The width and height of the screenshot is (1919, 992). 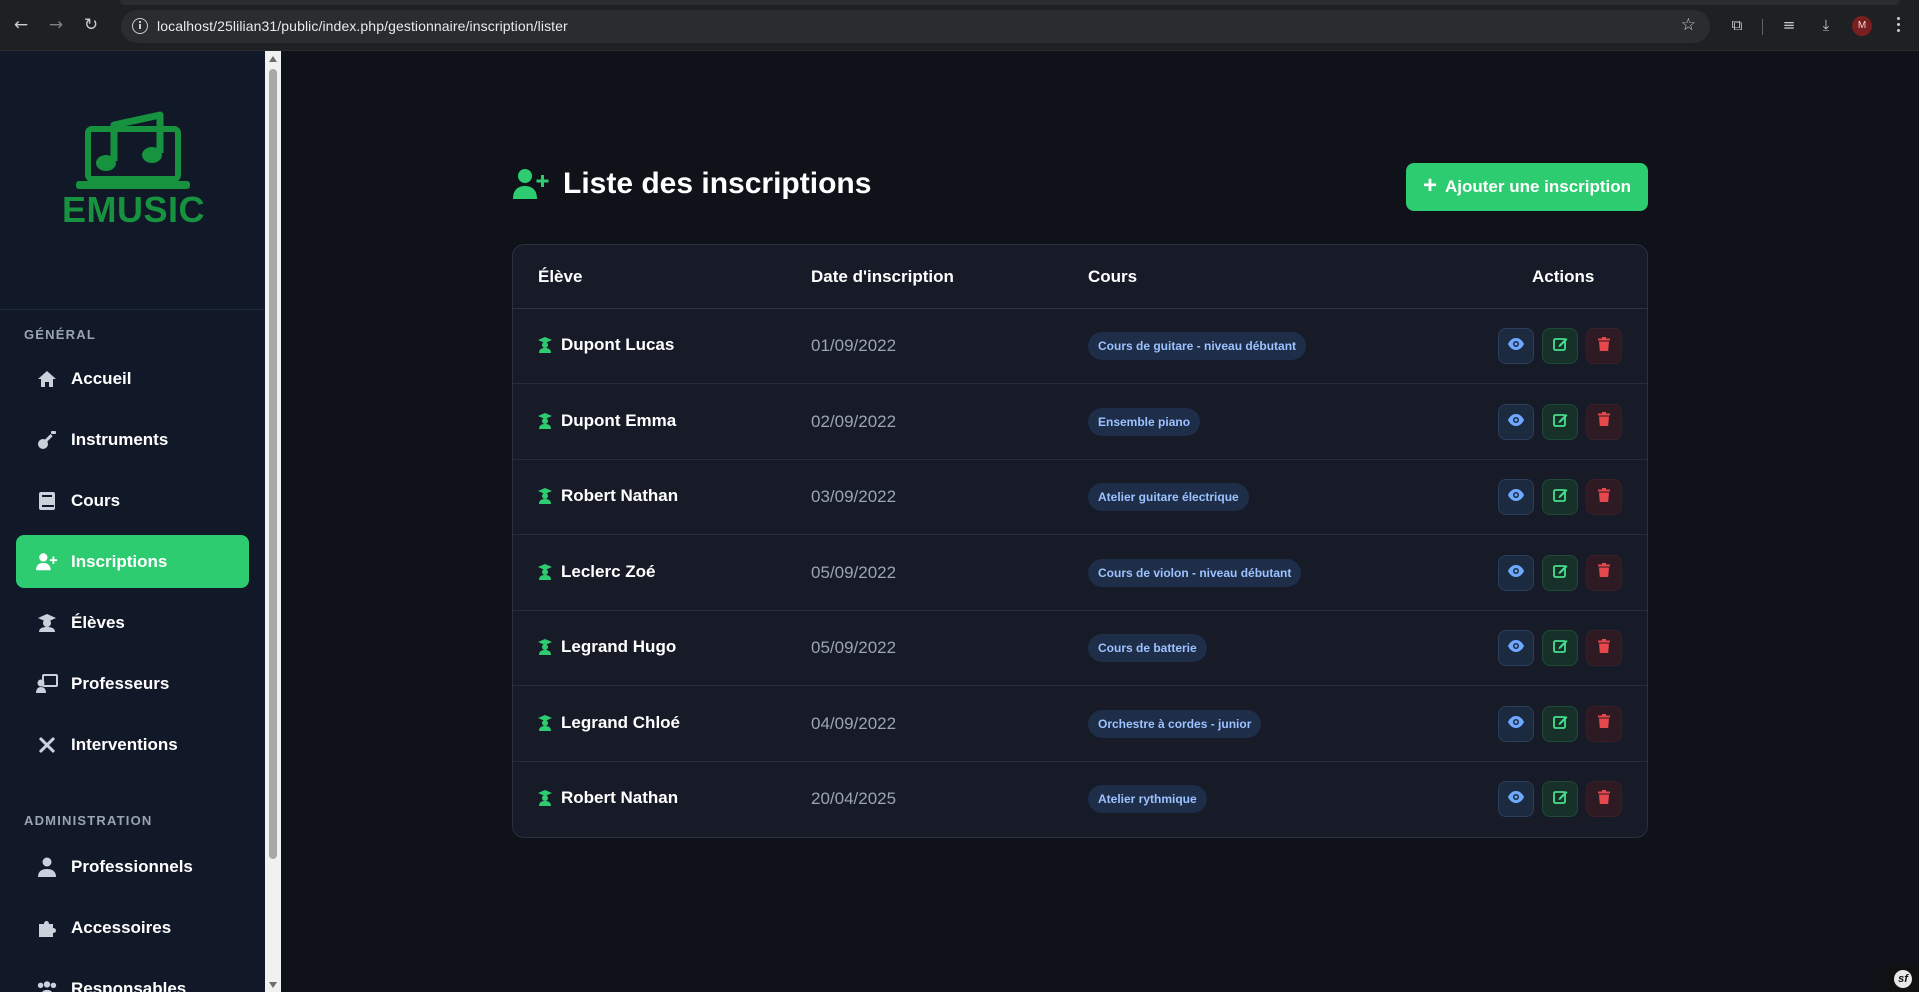 I want to click on inscription-date: 05/09/2022, so click(x=854, y=647).